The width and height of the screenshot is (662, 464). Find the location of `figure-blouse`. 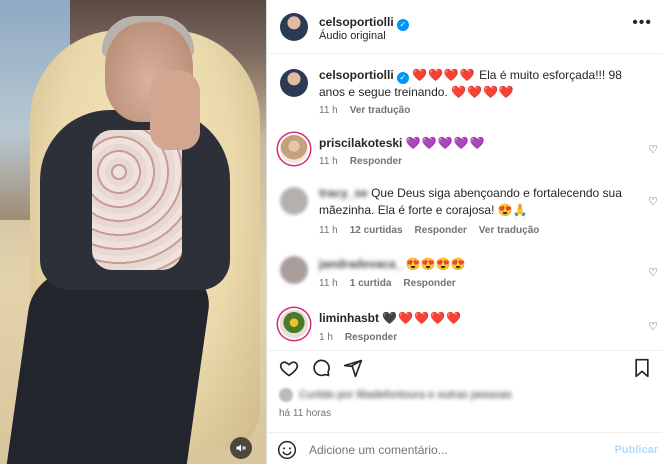

figure-blouse is located at coordinates (137, 200).